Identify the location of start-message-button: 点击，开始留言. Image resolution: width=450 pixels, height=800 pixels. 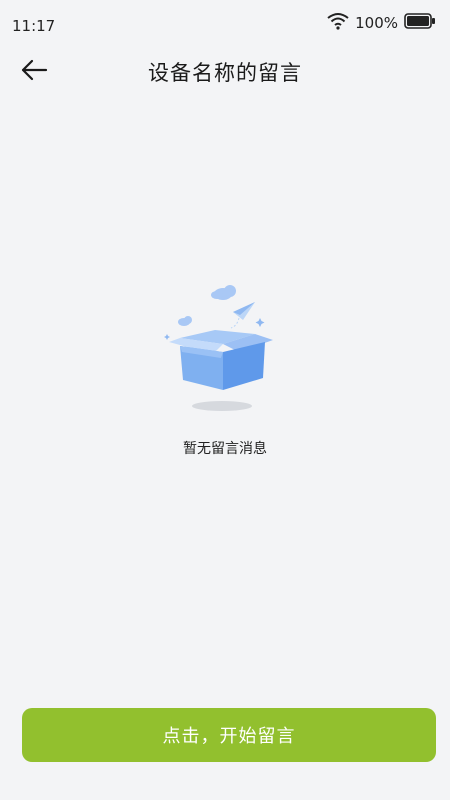
(229, 735).